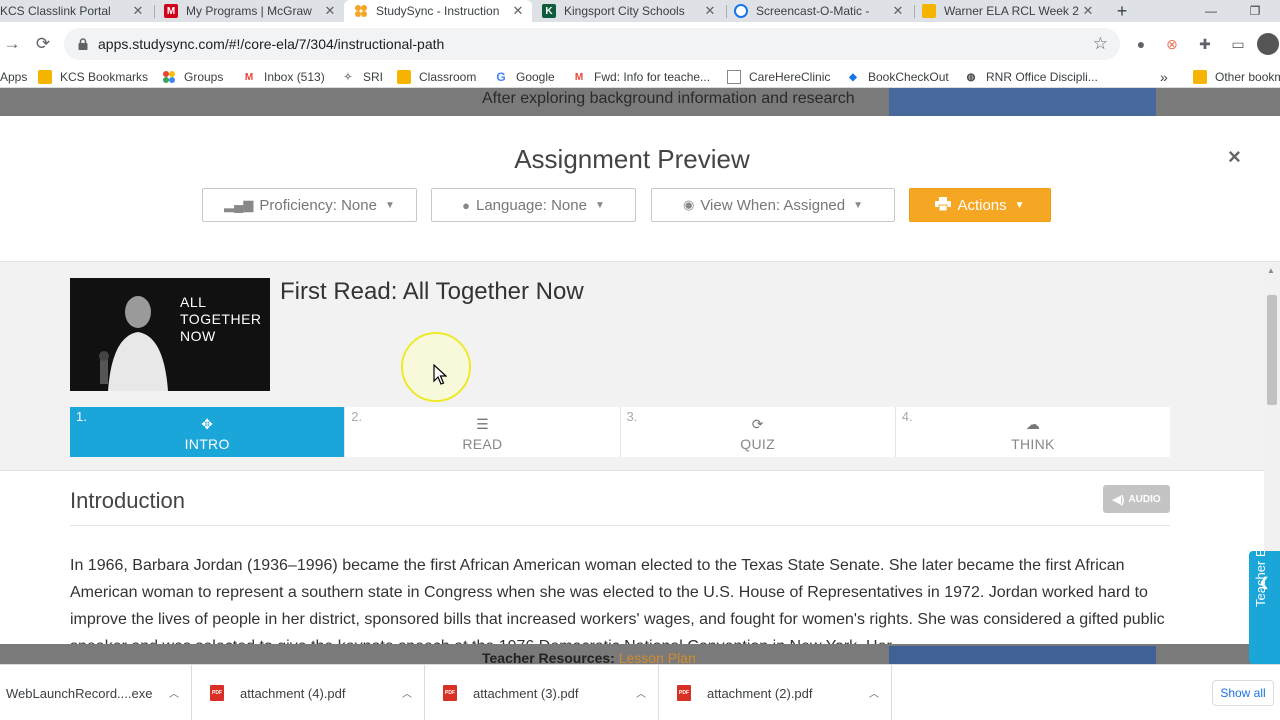 The image size is (1280, 720). I want to click on reload-icon: ⟳, so click(43, 44).